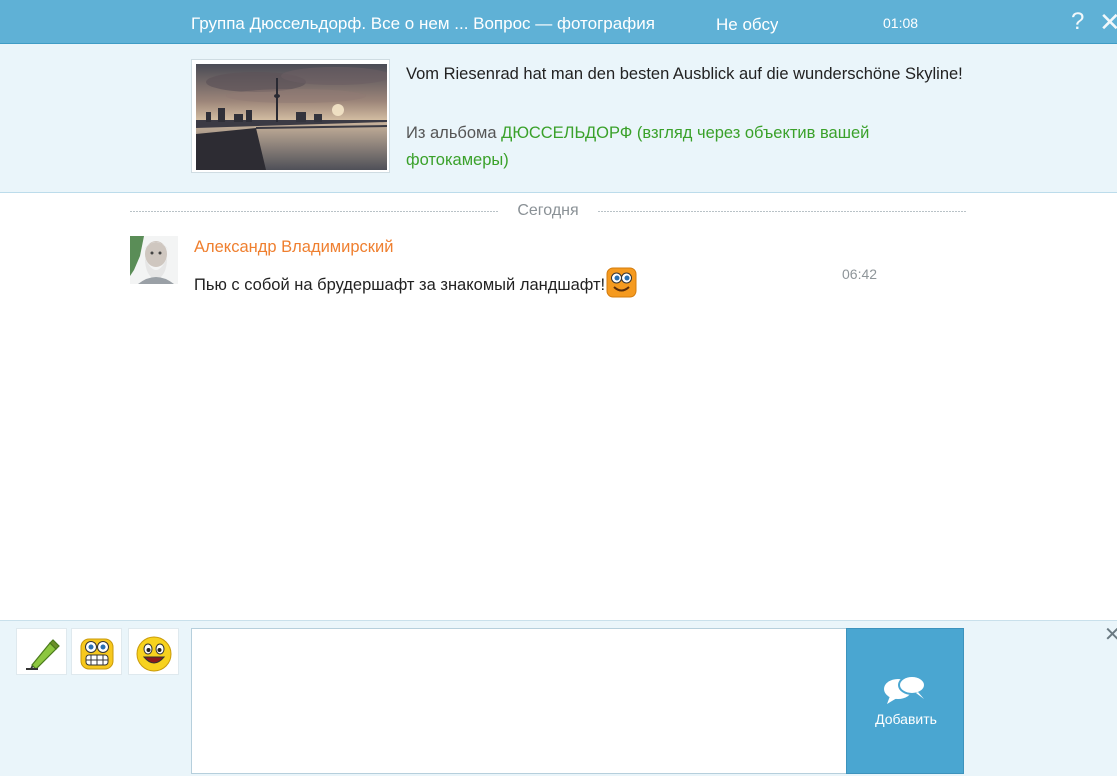 This screenshot has height=776, width=1117. Describe the element at coordinates (747, 25) in the screenshot. I see `discussion-status: Не обсуждают` at that location.